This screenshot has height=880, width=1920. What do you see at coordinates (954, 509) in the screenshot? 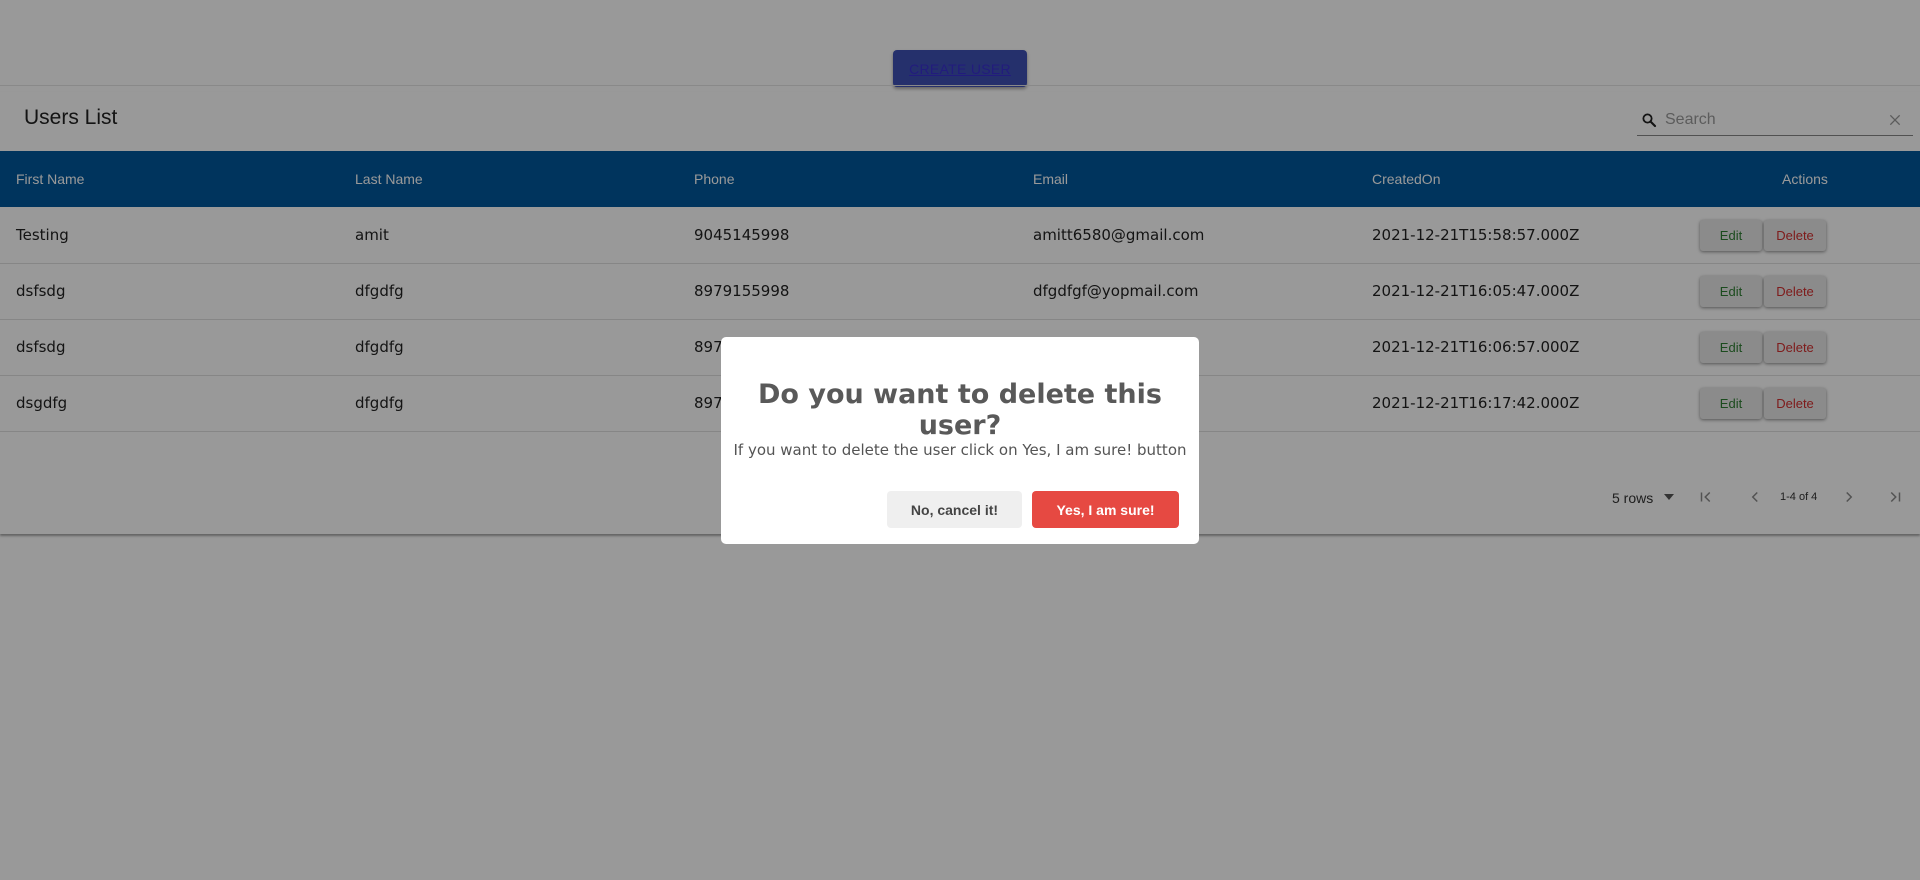
I see `cancel-button: No, cancel it!` at bounding box center [954, 509].